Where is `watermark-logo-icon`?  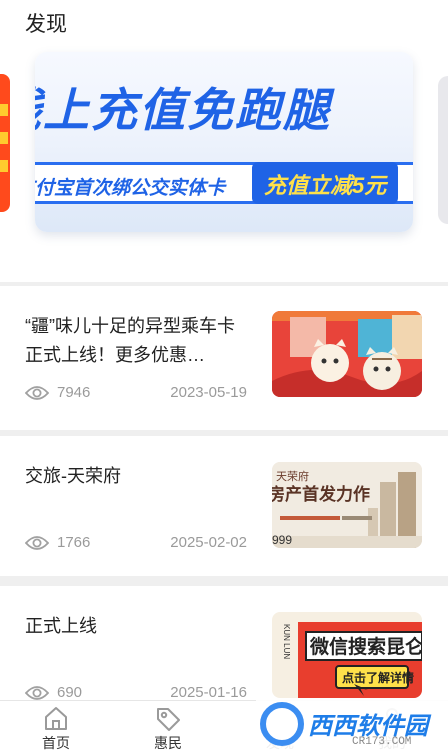
watermark-logo-icon is located at coordinates (282, 724).